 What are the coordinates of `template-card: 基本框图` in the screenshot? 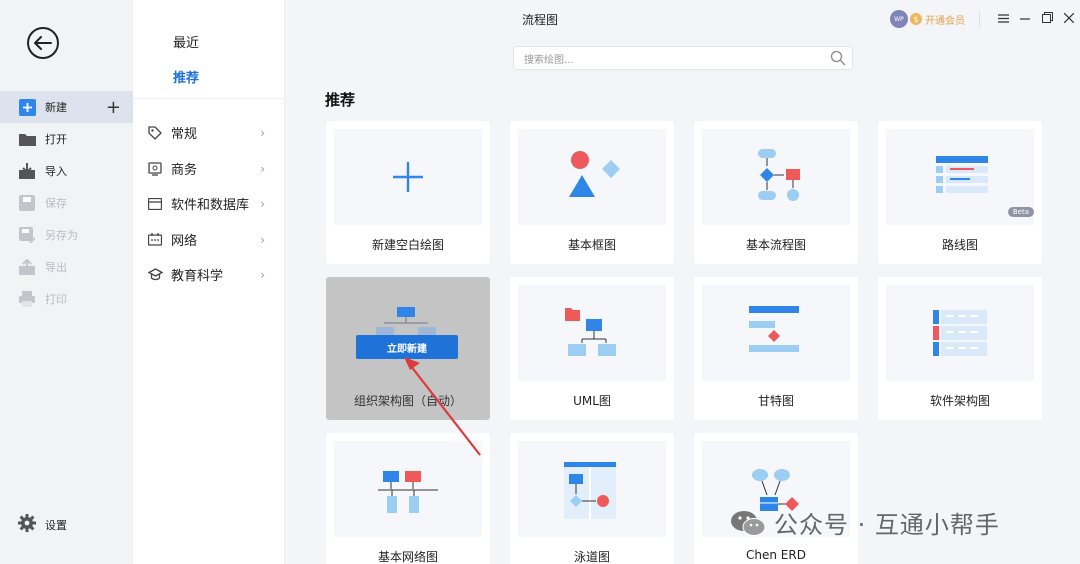 It's located at (592, 192).